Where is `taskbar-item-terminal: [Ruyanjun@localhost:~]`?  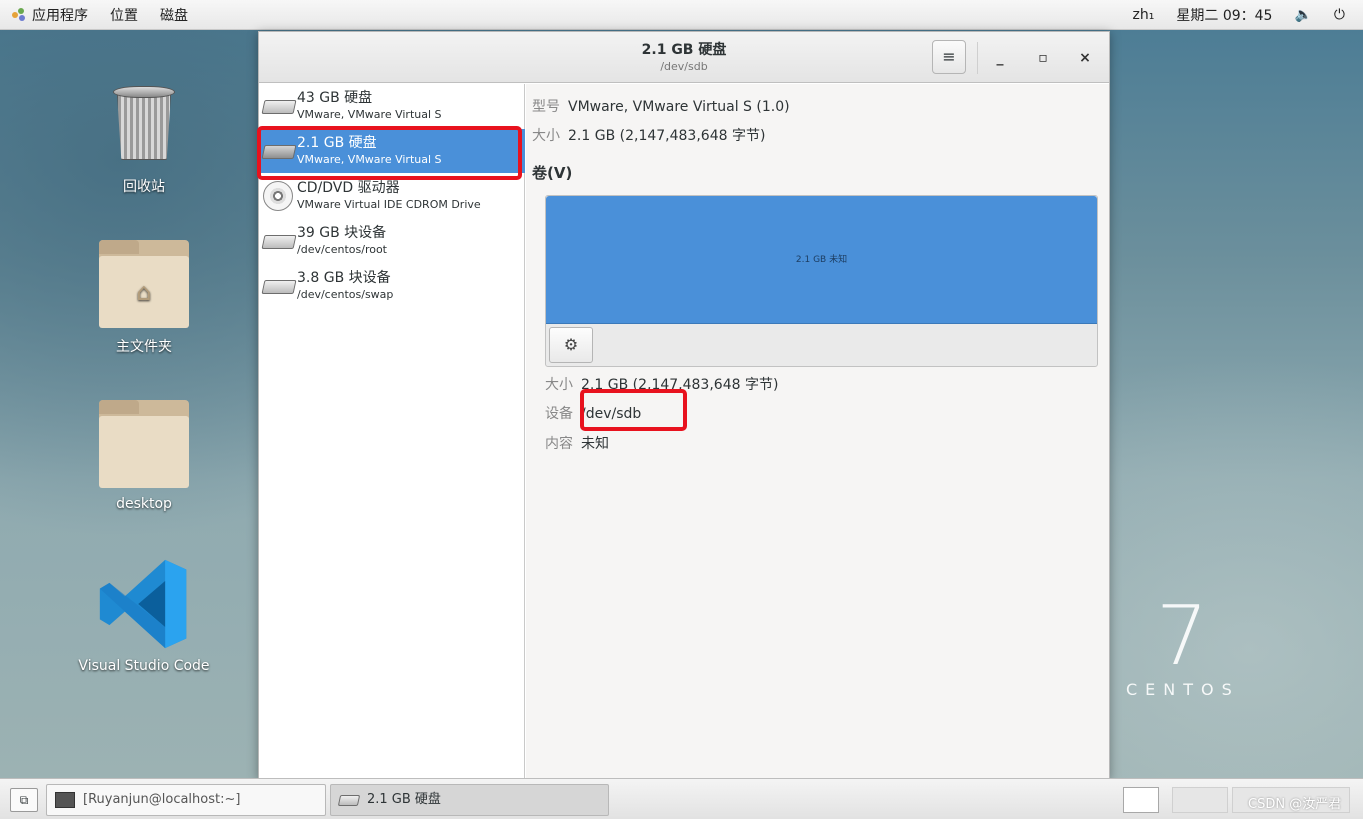 taskbar-item-terminal: [Ruyanjun@localhost:~] is located at coordinates (186, 800).